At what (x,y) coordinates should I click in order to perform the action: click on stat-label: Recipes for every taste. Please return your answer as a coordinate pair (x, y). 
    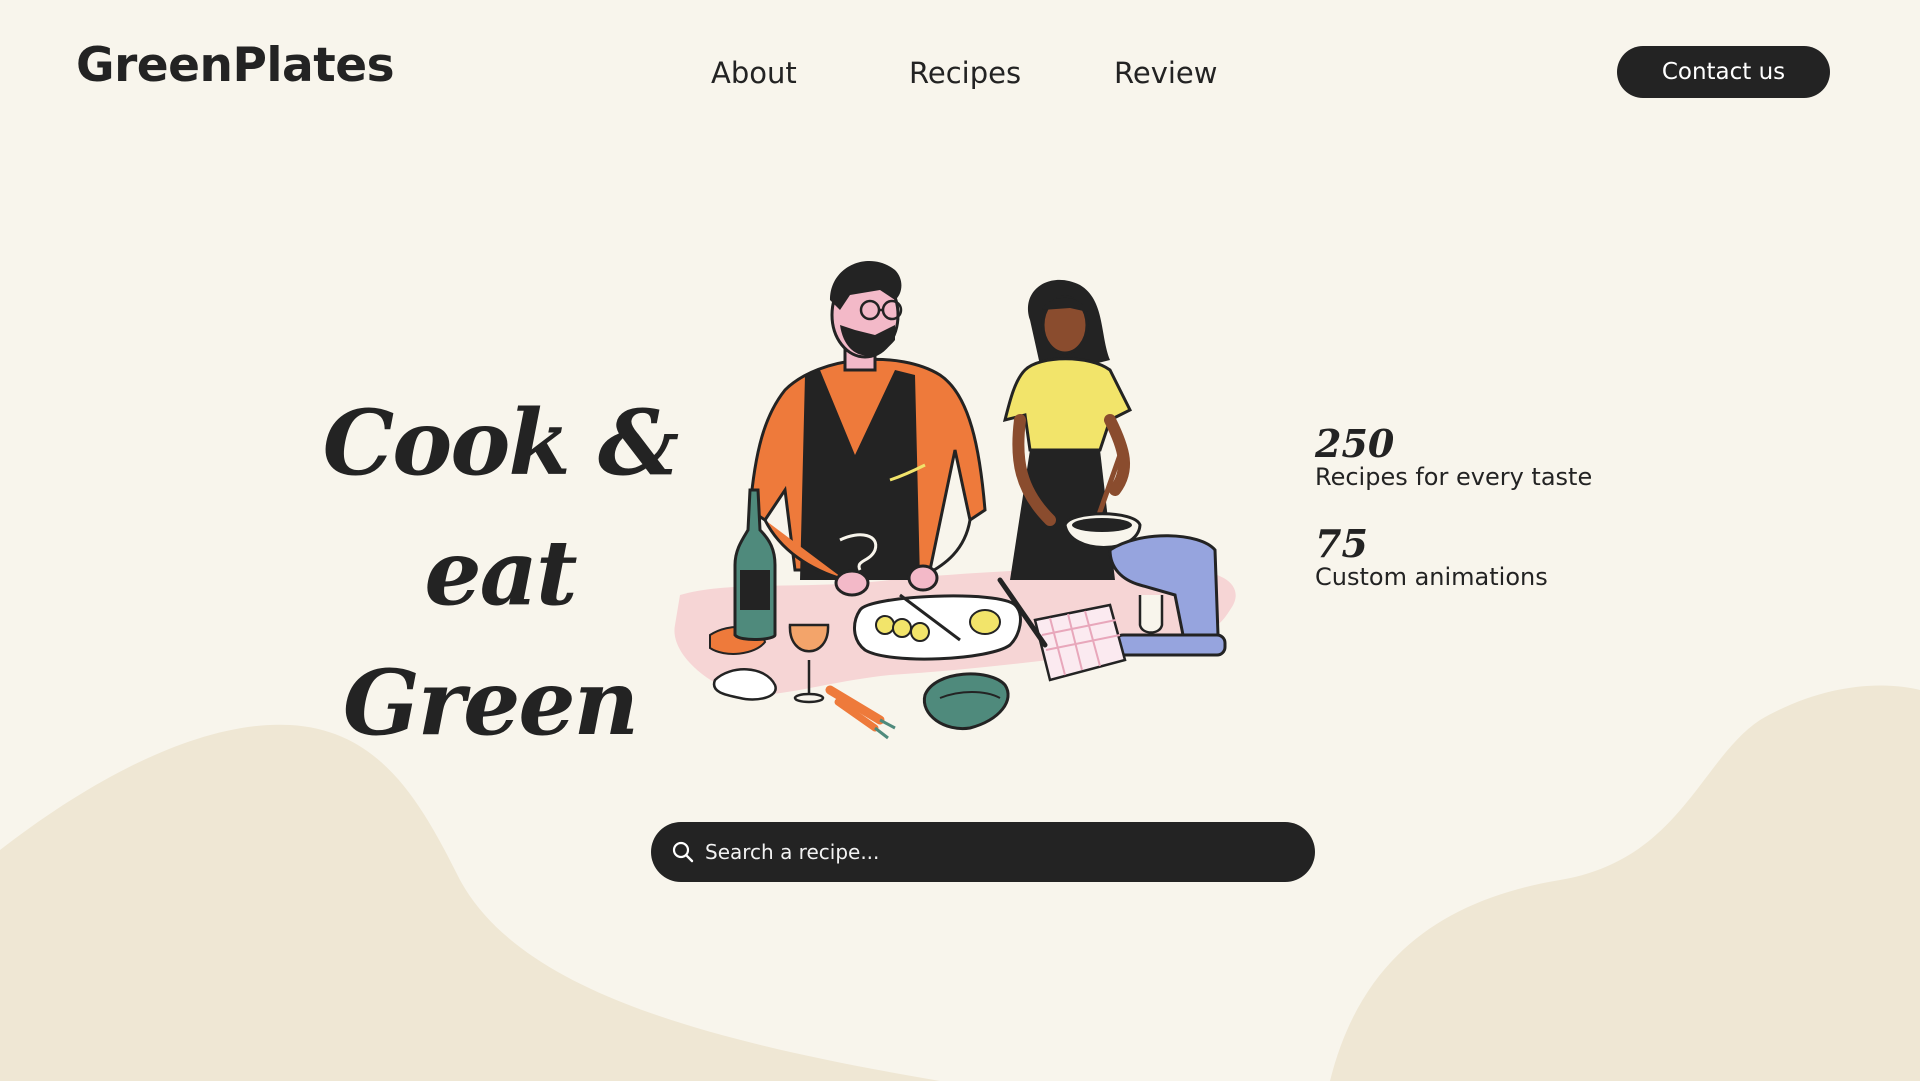
    Looking at the image, I should click on (1454, 477).